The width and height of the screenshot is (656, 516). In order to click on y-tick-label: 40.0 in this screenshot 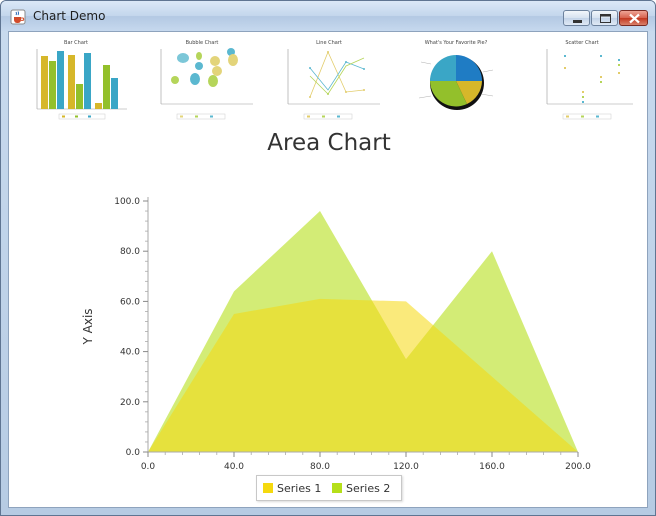, I will do `click(130, 353)`.